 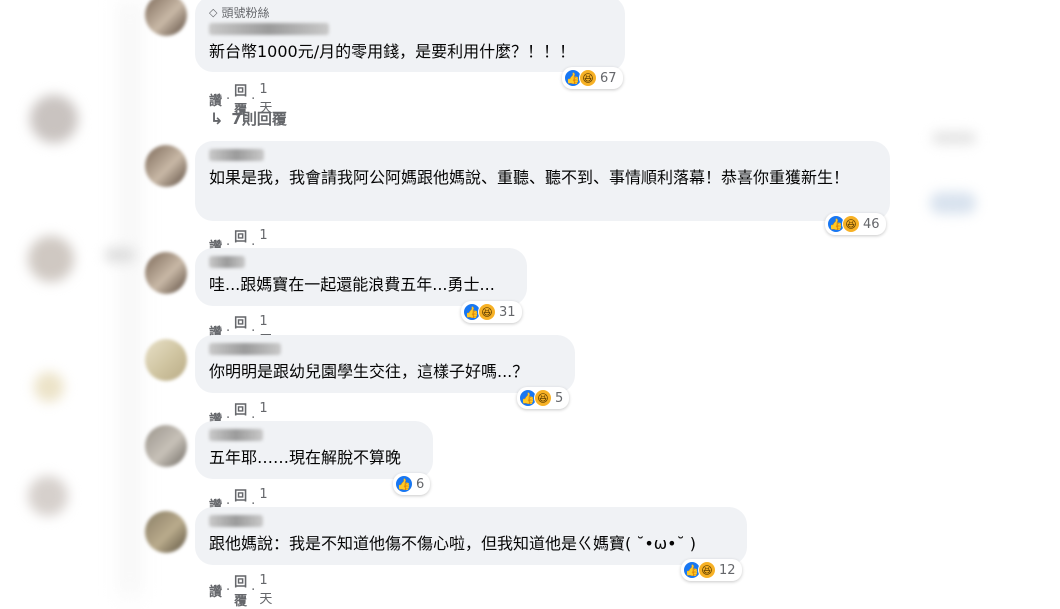 I want to click on like-icon: 👍, so click(x=404, y=484).